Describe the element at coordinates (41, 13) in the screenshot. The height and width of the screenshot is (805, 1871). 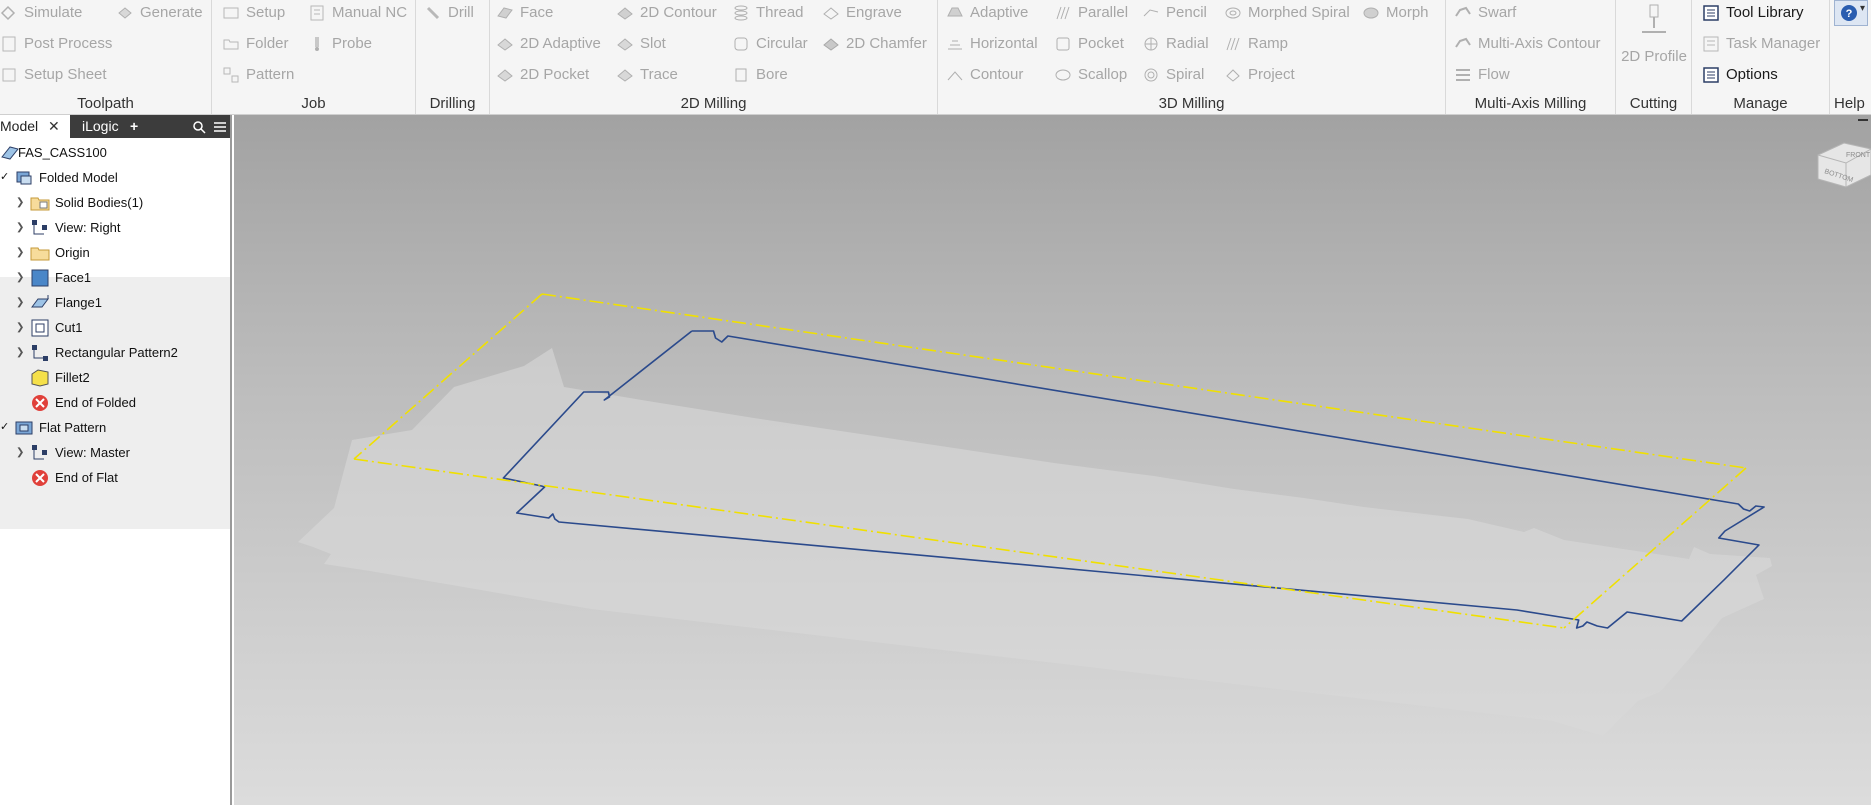
I see `simulate-button: Simulate` at that location.